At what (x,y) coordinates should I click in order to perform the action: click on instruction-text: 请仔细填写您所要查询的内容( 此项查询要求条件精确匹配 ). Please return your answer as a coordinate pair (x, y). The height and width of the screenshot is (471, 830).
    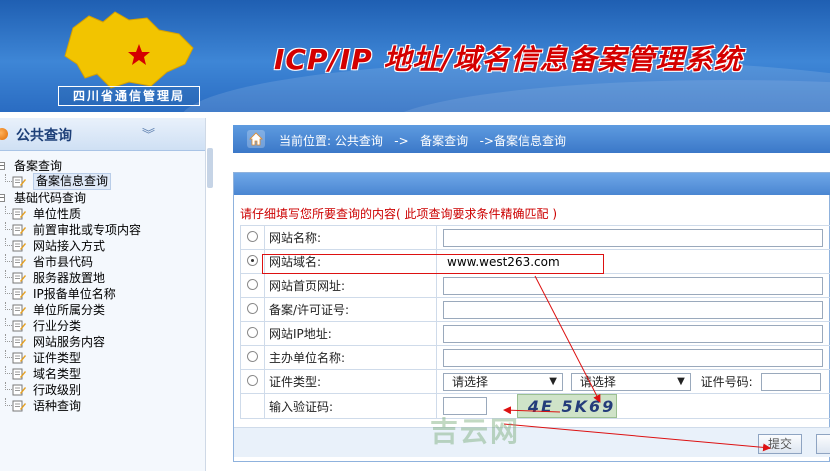
    Looking at the image, I should click on (398, 214).